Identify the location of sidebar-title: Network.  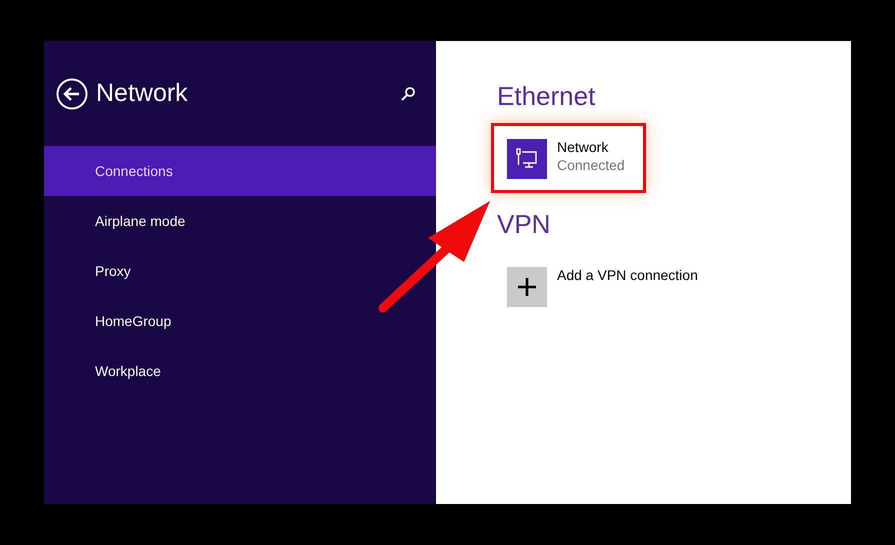
(142, 93).